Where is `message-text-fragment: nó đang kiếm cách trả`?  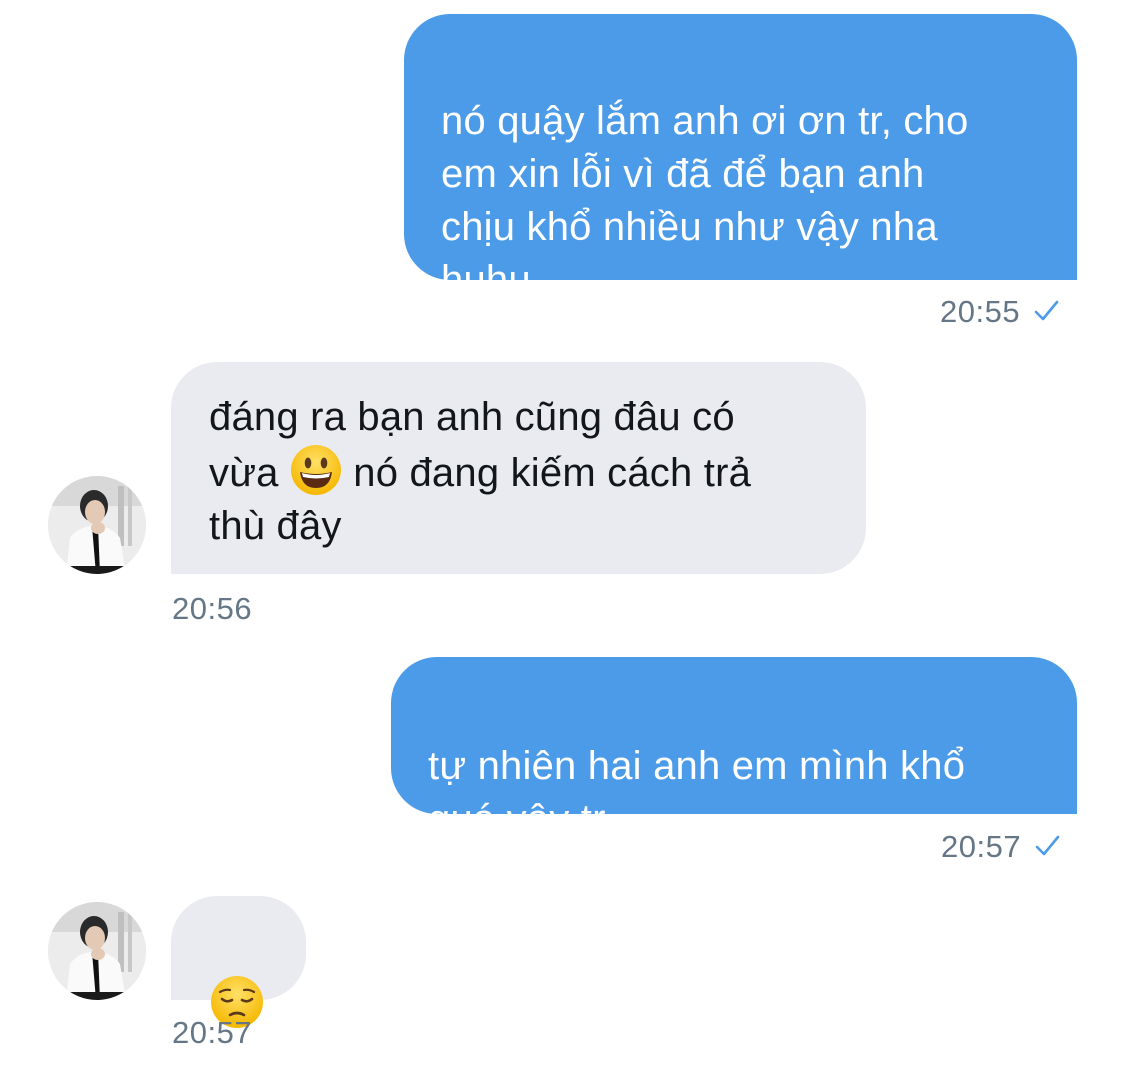 message-text-fragment: nó đang kiếm cách trả is located at coordinates (552, 473).